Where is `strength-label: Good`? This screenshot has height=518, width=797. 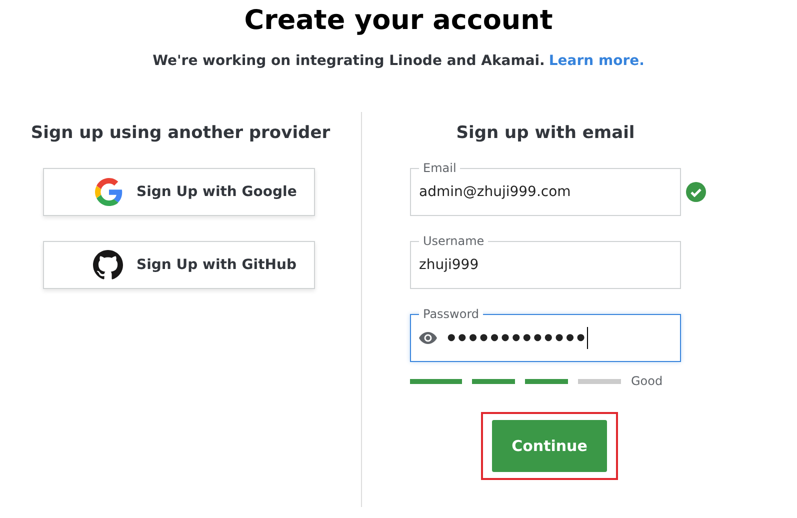
strength-label: Good is located at coordinates (647, 381).